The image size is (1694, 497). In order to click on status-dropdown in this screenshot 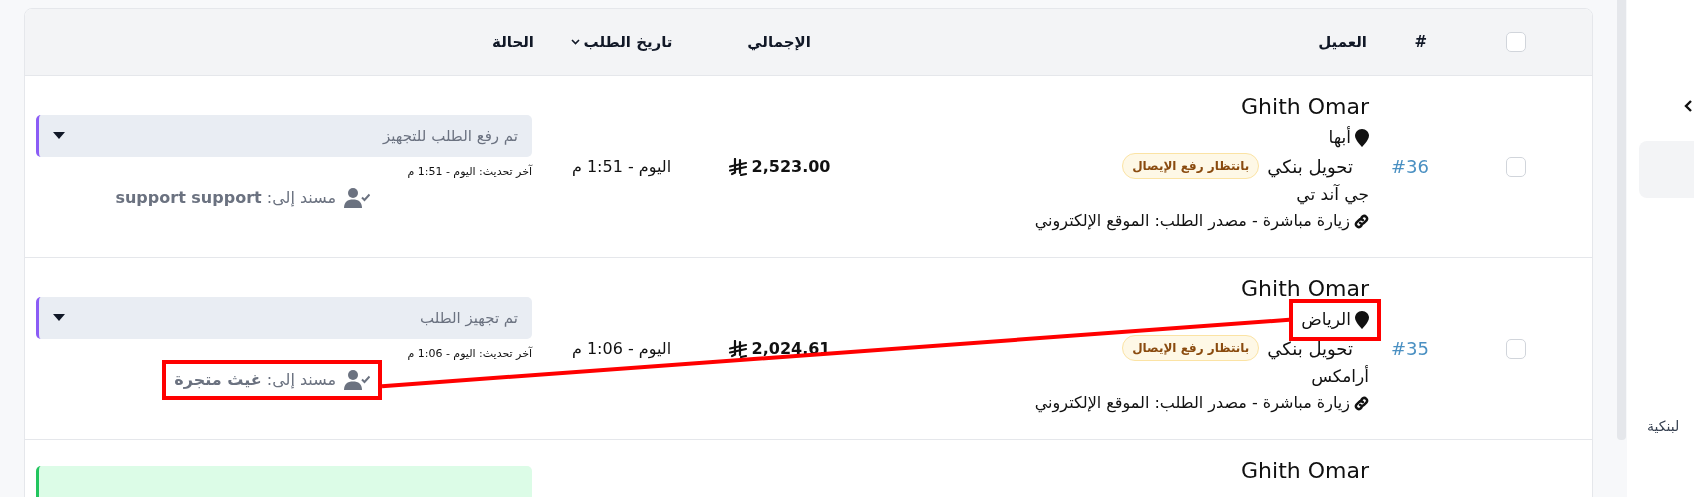, I will do `click(284, 481)`.